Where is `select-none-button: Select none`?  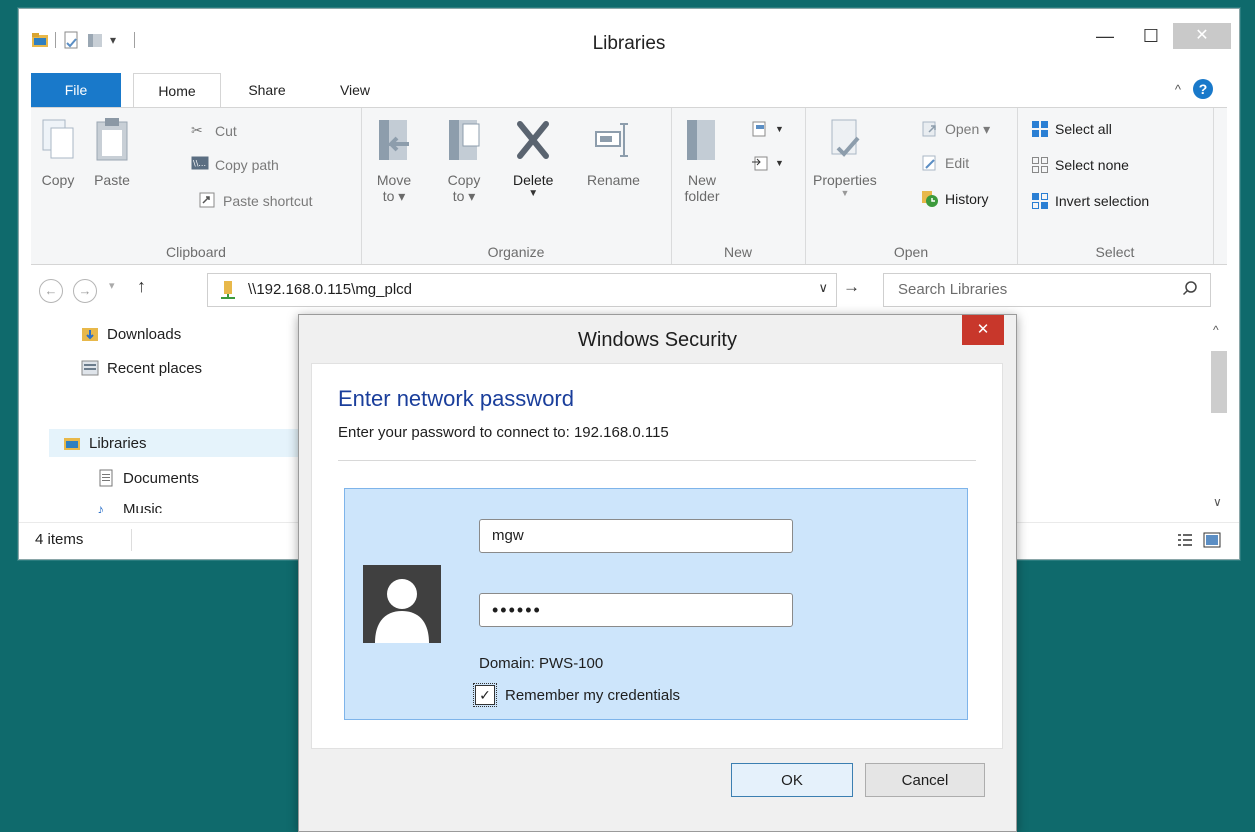
select-none-button: Select none is located at coordinates (1080, 165).